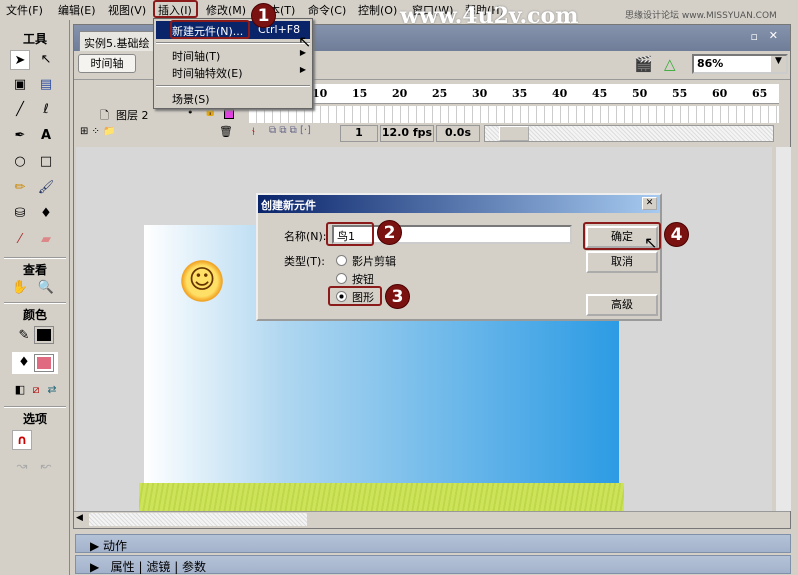  Describe the element at coordinates (233, 72) in the screenshot. I see `menu-item-timeline-effects: 时间轴特效(E) ▶` at that location.